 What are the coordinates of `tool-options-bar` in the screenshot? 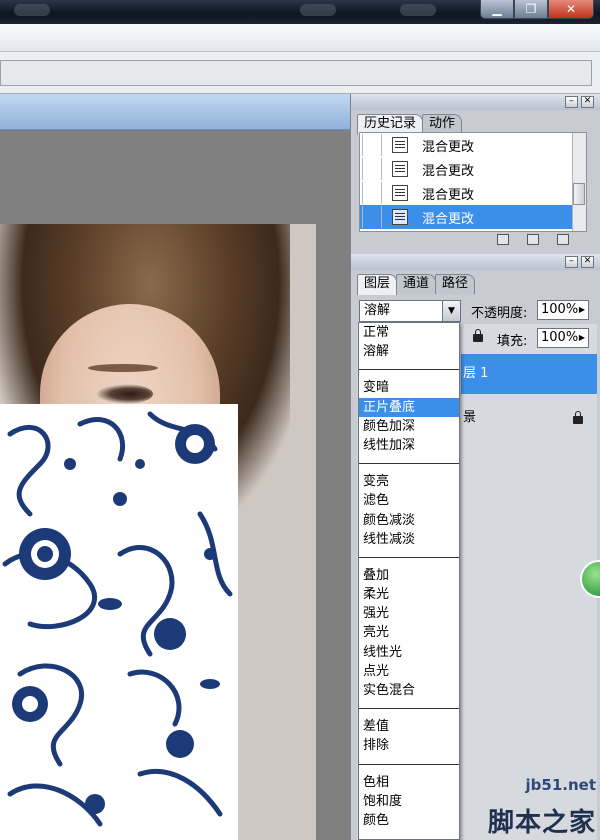 It's located at (300, 73).